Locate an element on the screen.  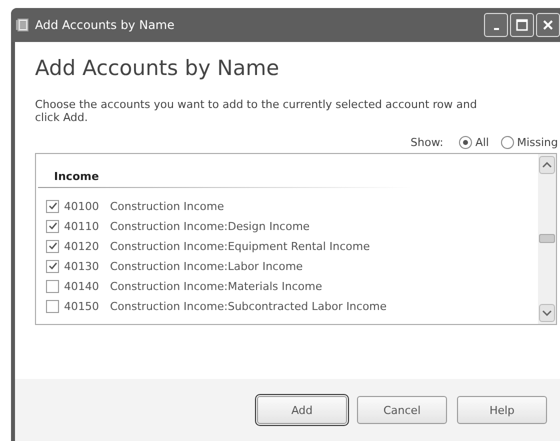
account-number: 40130 is located at coordinates (82, 266).